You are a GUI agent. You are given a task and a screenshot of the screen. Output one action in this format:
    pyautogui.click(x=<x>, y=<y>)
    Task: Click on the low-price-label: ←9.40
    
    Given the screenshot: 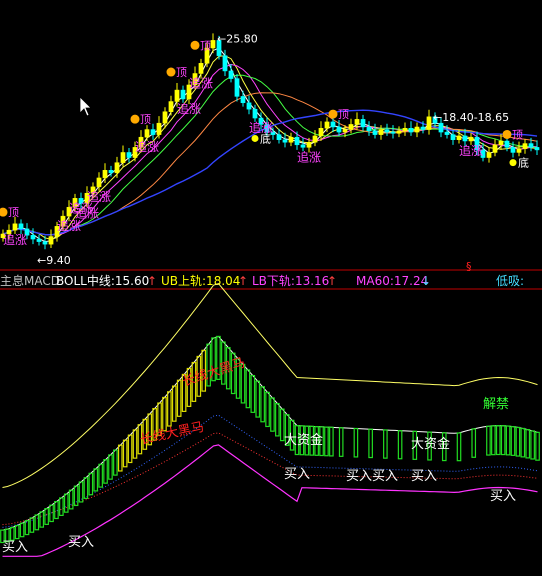 What is the action you would take?
    pyautogui.click(x=54, y=260)
    